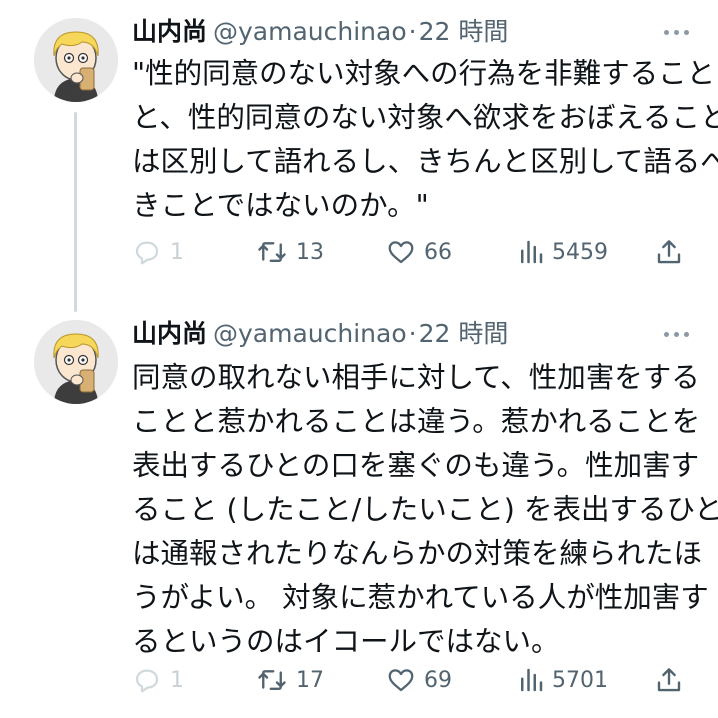  I want to click on view-count: 5459, so click(580, 252).